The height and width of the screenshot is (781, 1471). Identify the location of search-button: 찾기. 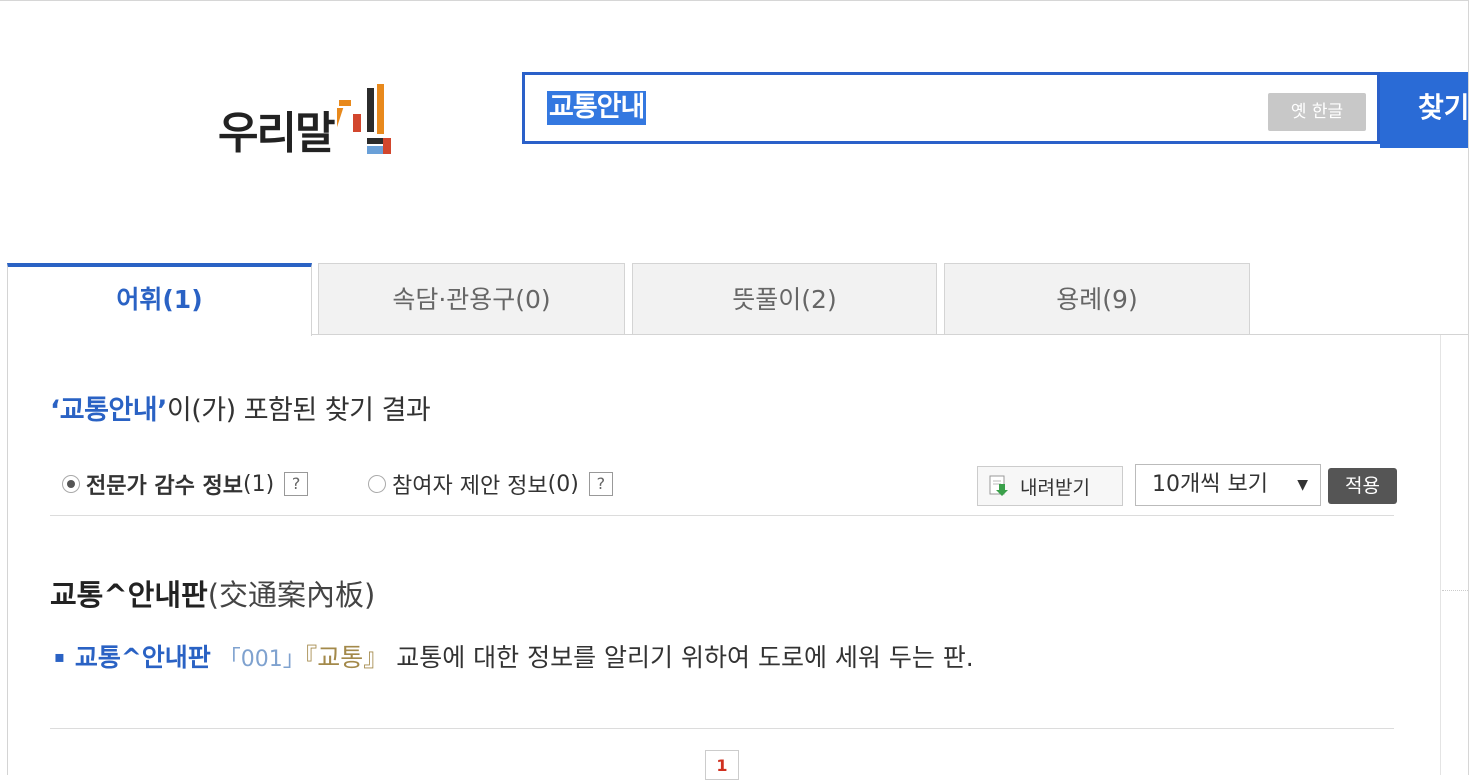
(1424, 110).